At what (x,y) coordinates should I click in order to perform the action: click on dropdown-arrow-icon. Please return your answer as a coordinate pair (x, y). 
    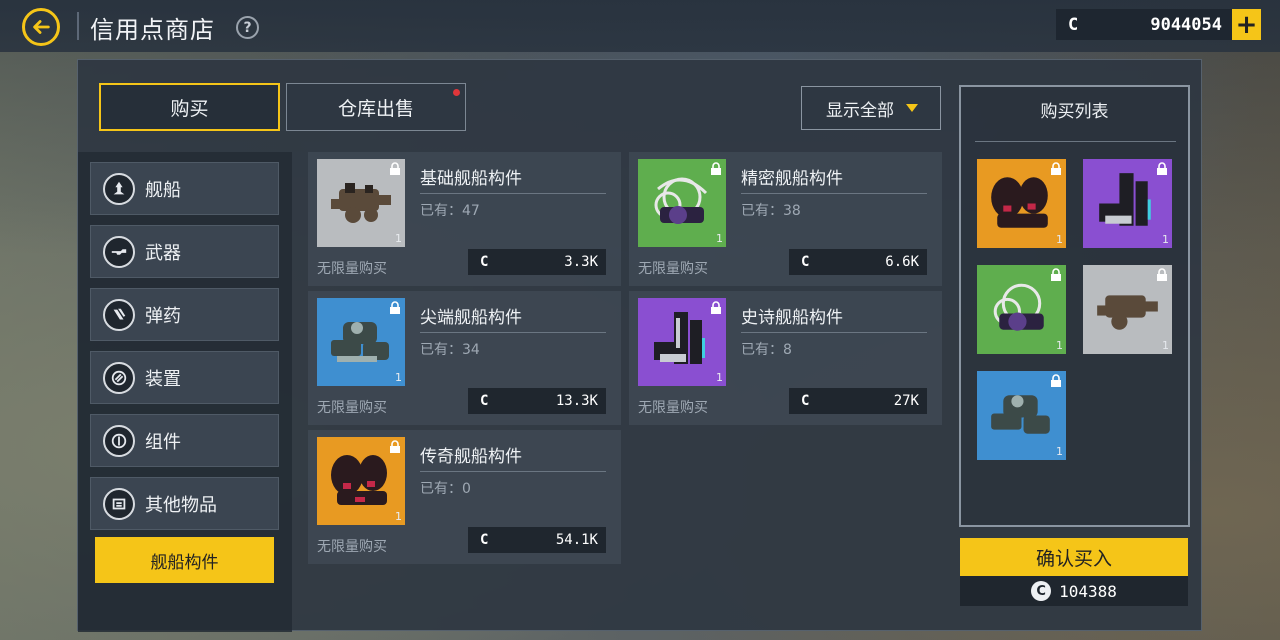
    Looking at the image, I should click on (912, 108).